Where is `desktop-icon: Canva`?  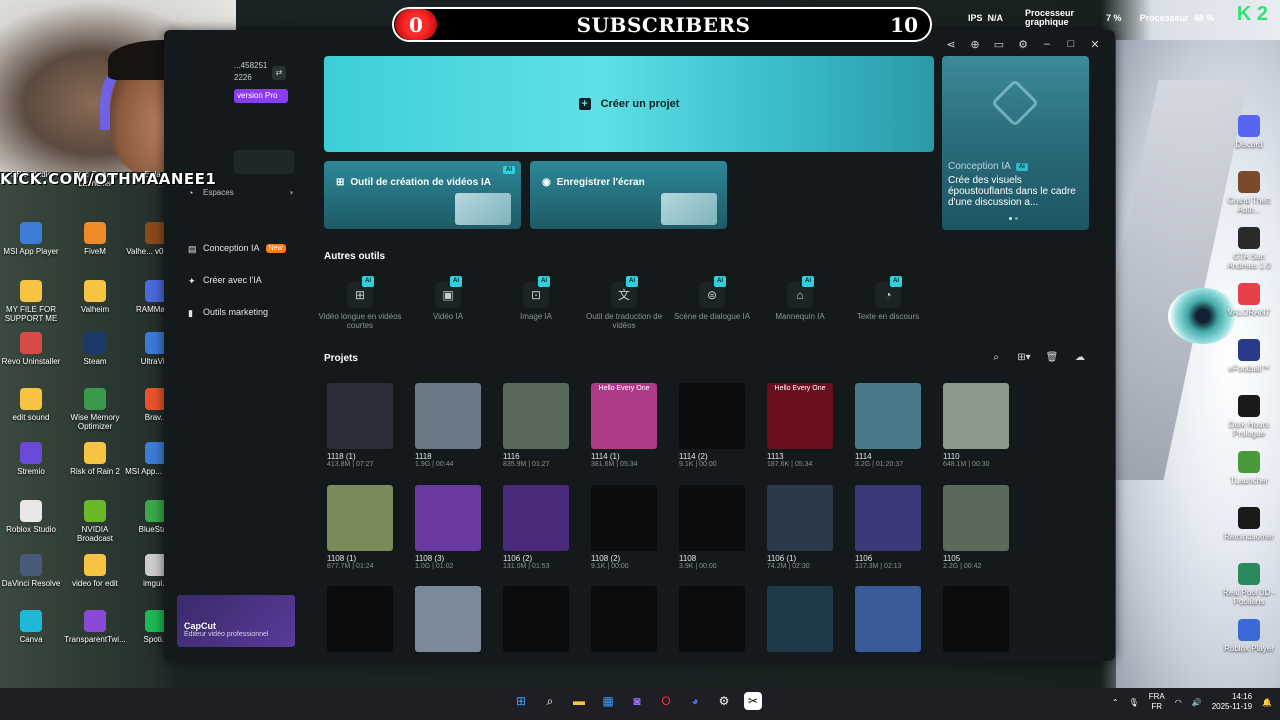 desktop-icon: Canva is located at coordinates (31, 627).